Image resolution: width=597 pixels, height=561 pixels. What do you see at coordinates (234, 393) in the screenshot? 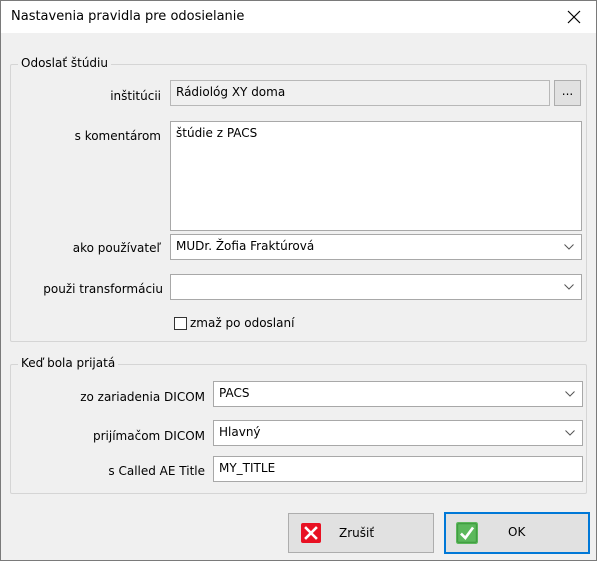
I see `device-value: PACS` at bounding box center [234, 393].